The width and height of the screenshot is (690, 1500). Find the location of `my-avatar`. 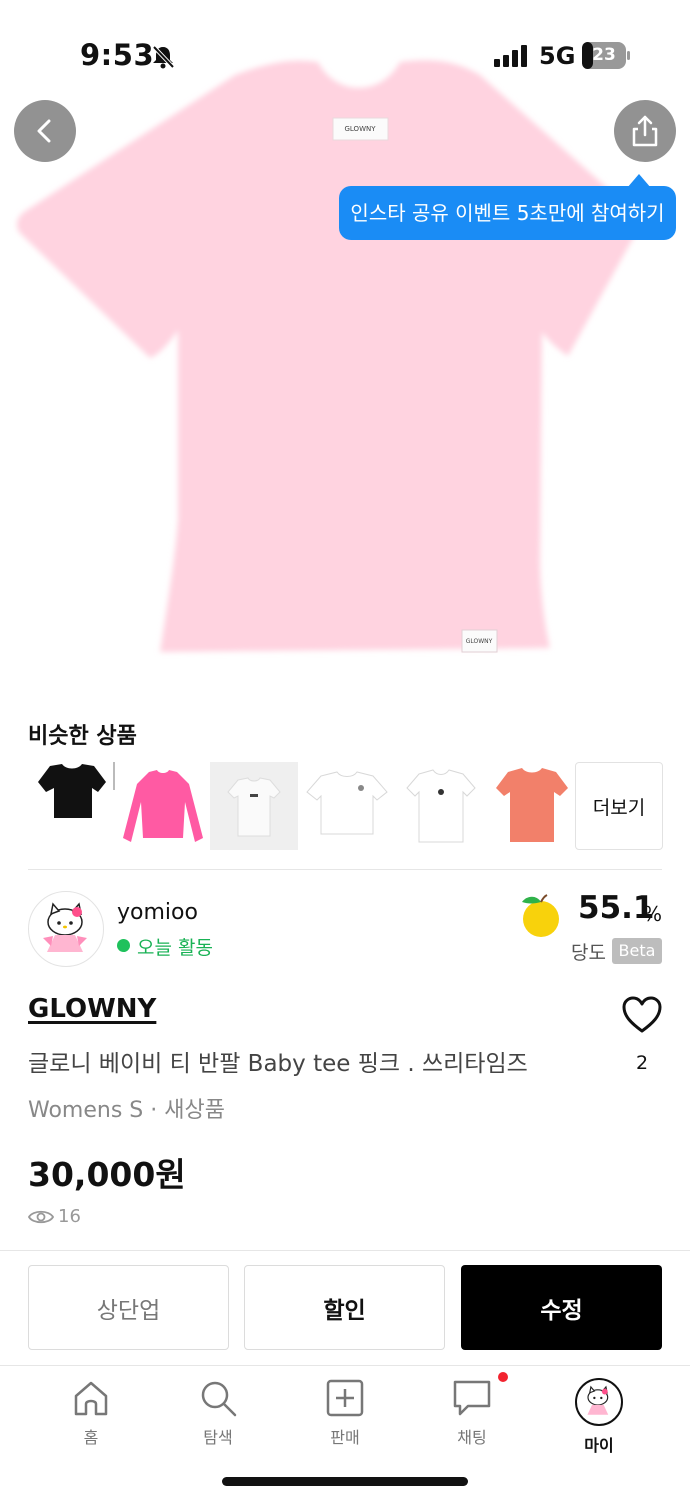

my-avatar is located at coordinates (599, 1402).